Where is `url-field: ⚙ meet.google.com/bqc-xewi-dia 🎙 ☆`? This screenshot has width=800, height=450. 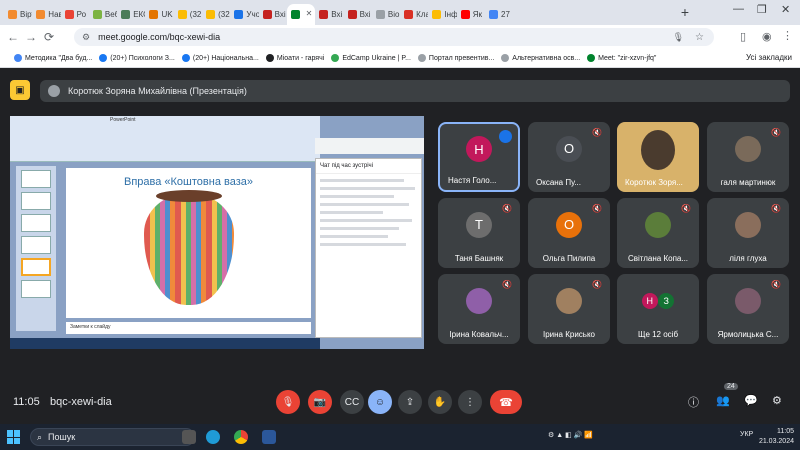 url-field: ⚙ meet.google.com/bqc-xewi-dia 🎙 ☆ is located at coordinates (394, 37).